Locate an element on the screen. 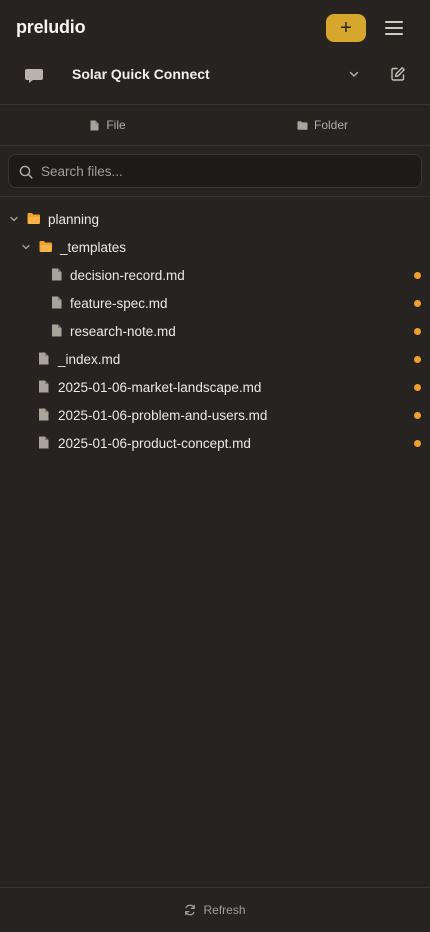 The width and height of the screenshot is (430, 932). folder-tab-label: Folder is located at coordinates (330, 125).